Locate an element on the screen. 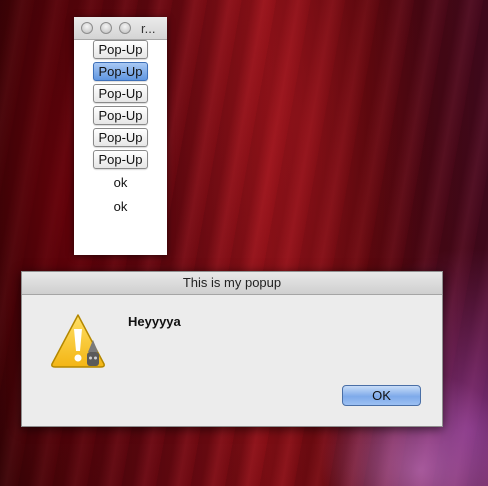  dialog-message: Heyyyya is located at coordinates (154, 321).